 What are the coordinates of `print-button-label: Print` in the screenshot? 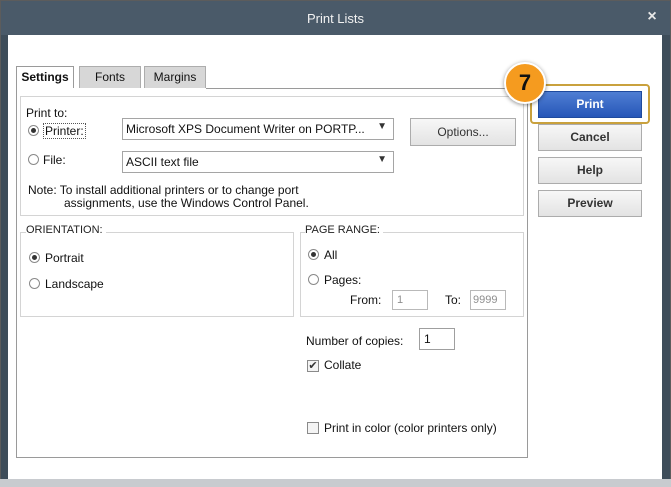 It's located at (590, 104).